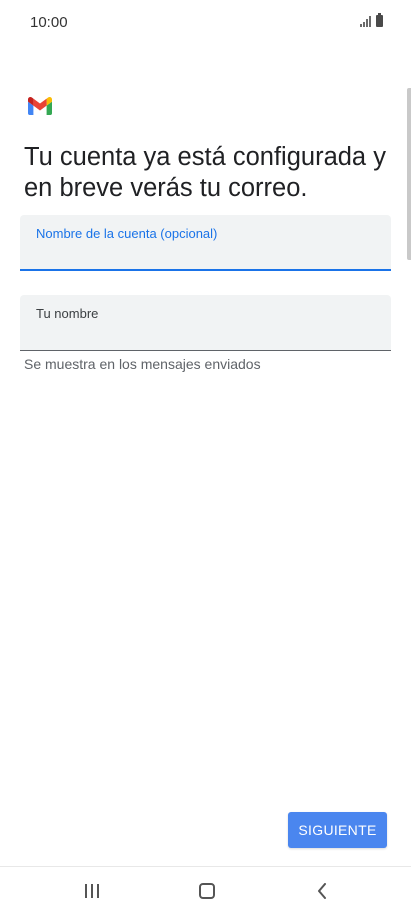  I want to click on back-icon, so click(322, 891).